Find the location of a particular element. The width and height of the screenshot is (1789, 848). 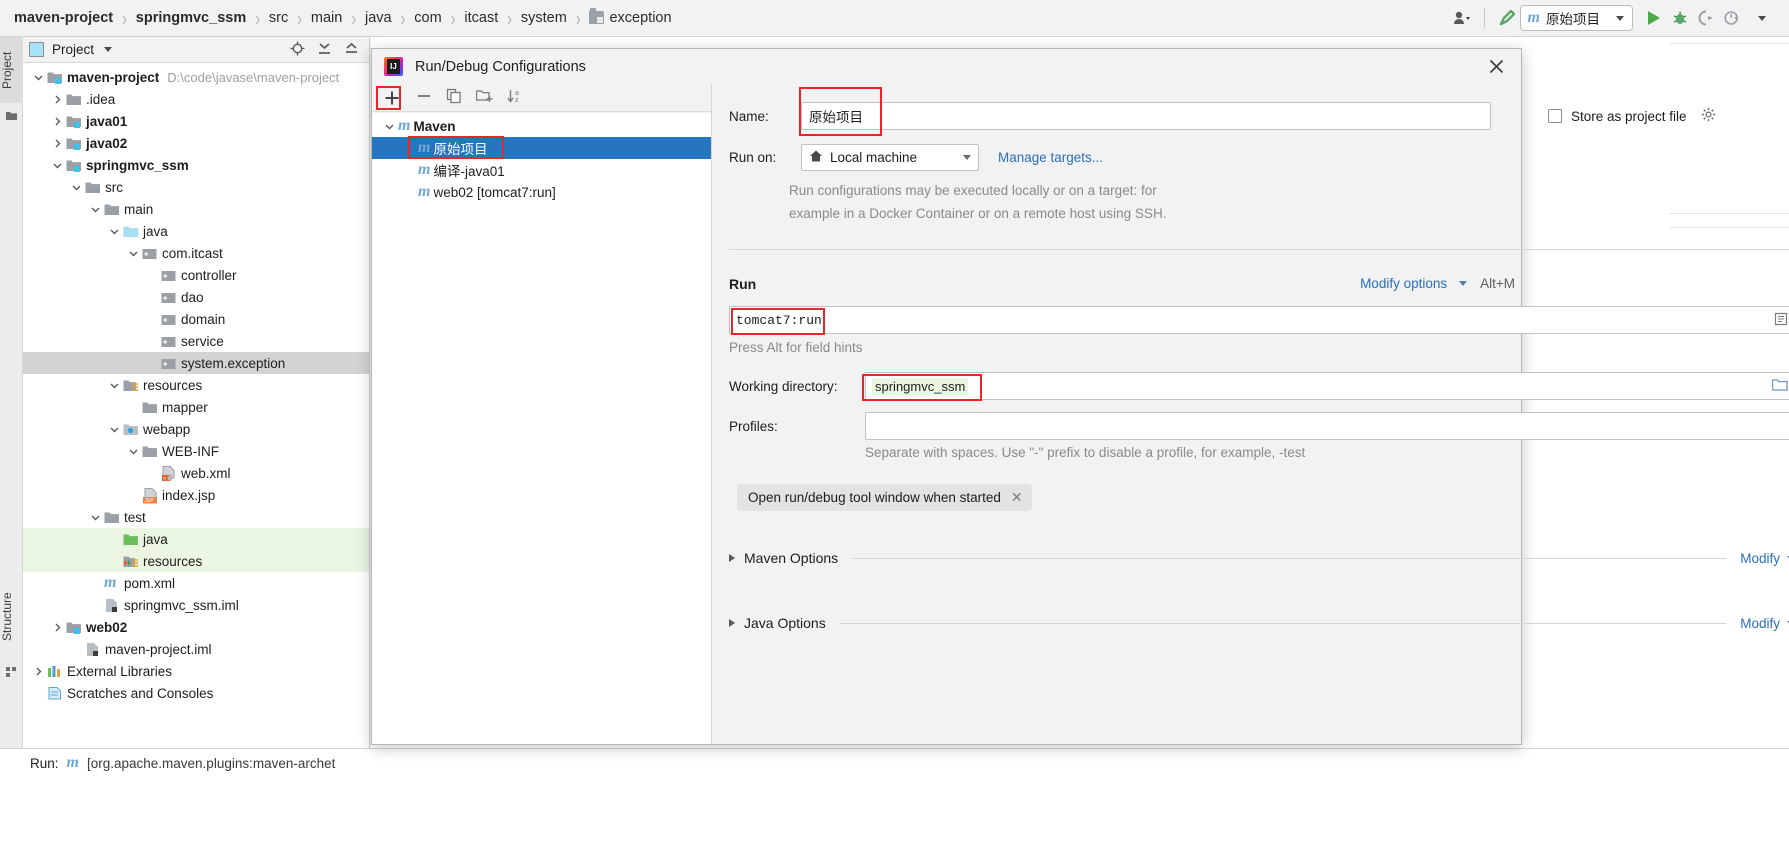

project-tree-item-scratches-and-consoles: Scratches and Consoles is located at coordinates (196, 693).